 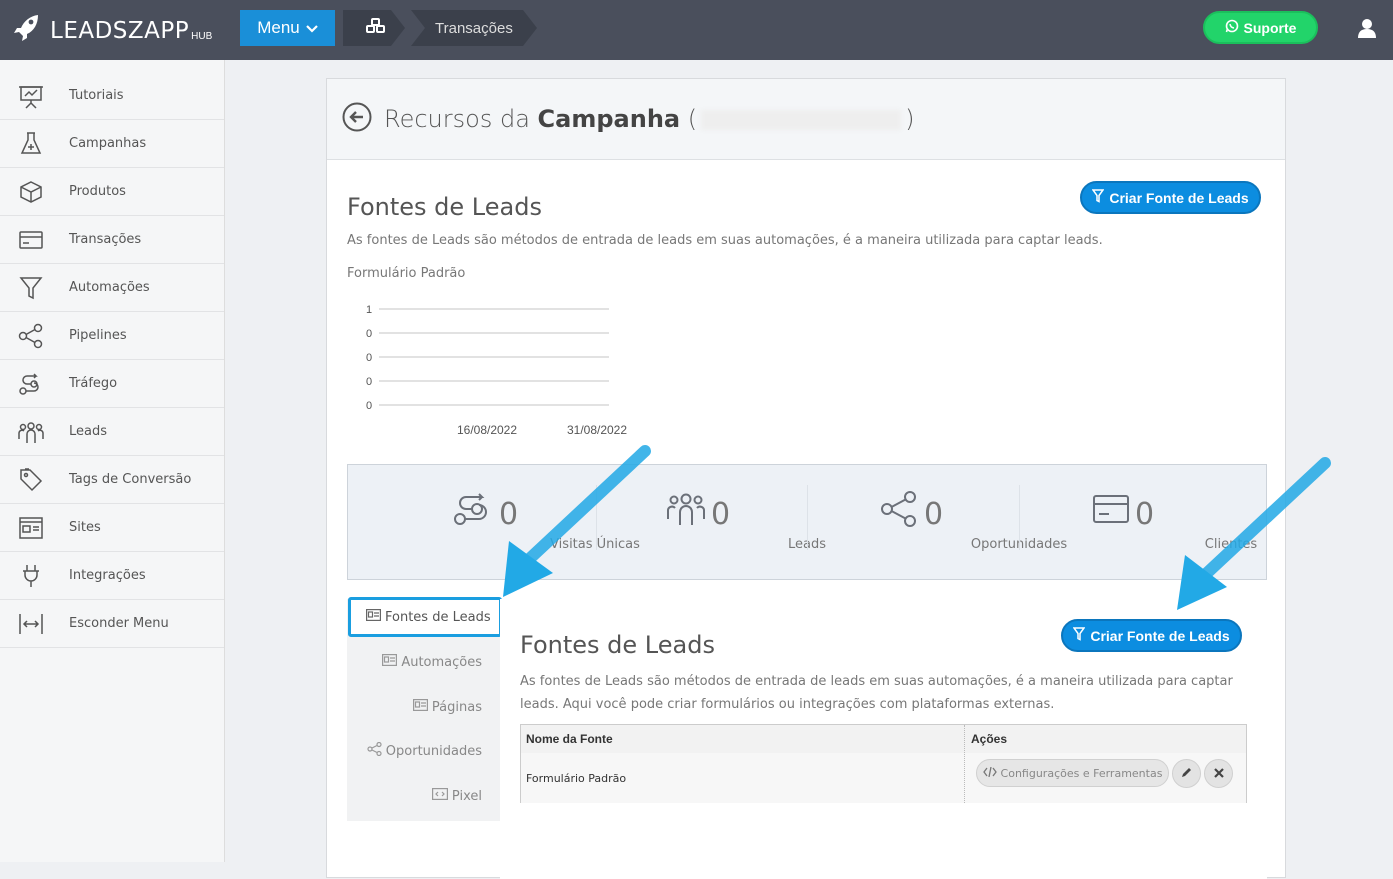 What do you see at coordinates (432, 662) in the screenshot?
I see `tab-automacoes: Automações` at bounding box center [432, 662].